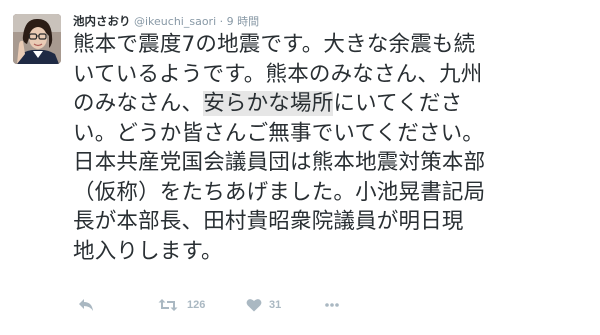 The image size is (600, 335). I want to click on avatar, so click(37, 39).